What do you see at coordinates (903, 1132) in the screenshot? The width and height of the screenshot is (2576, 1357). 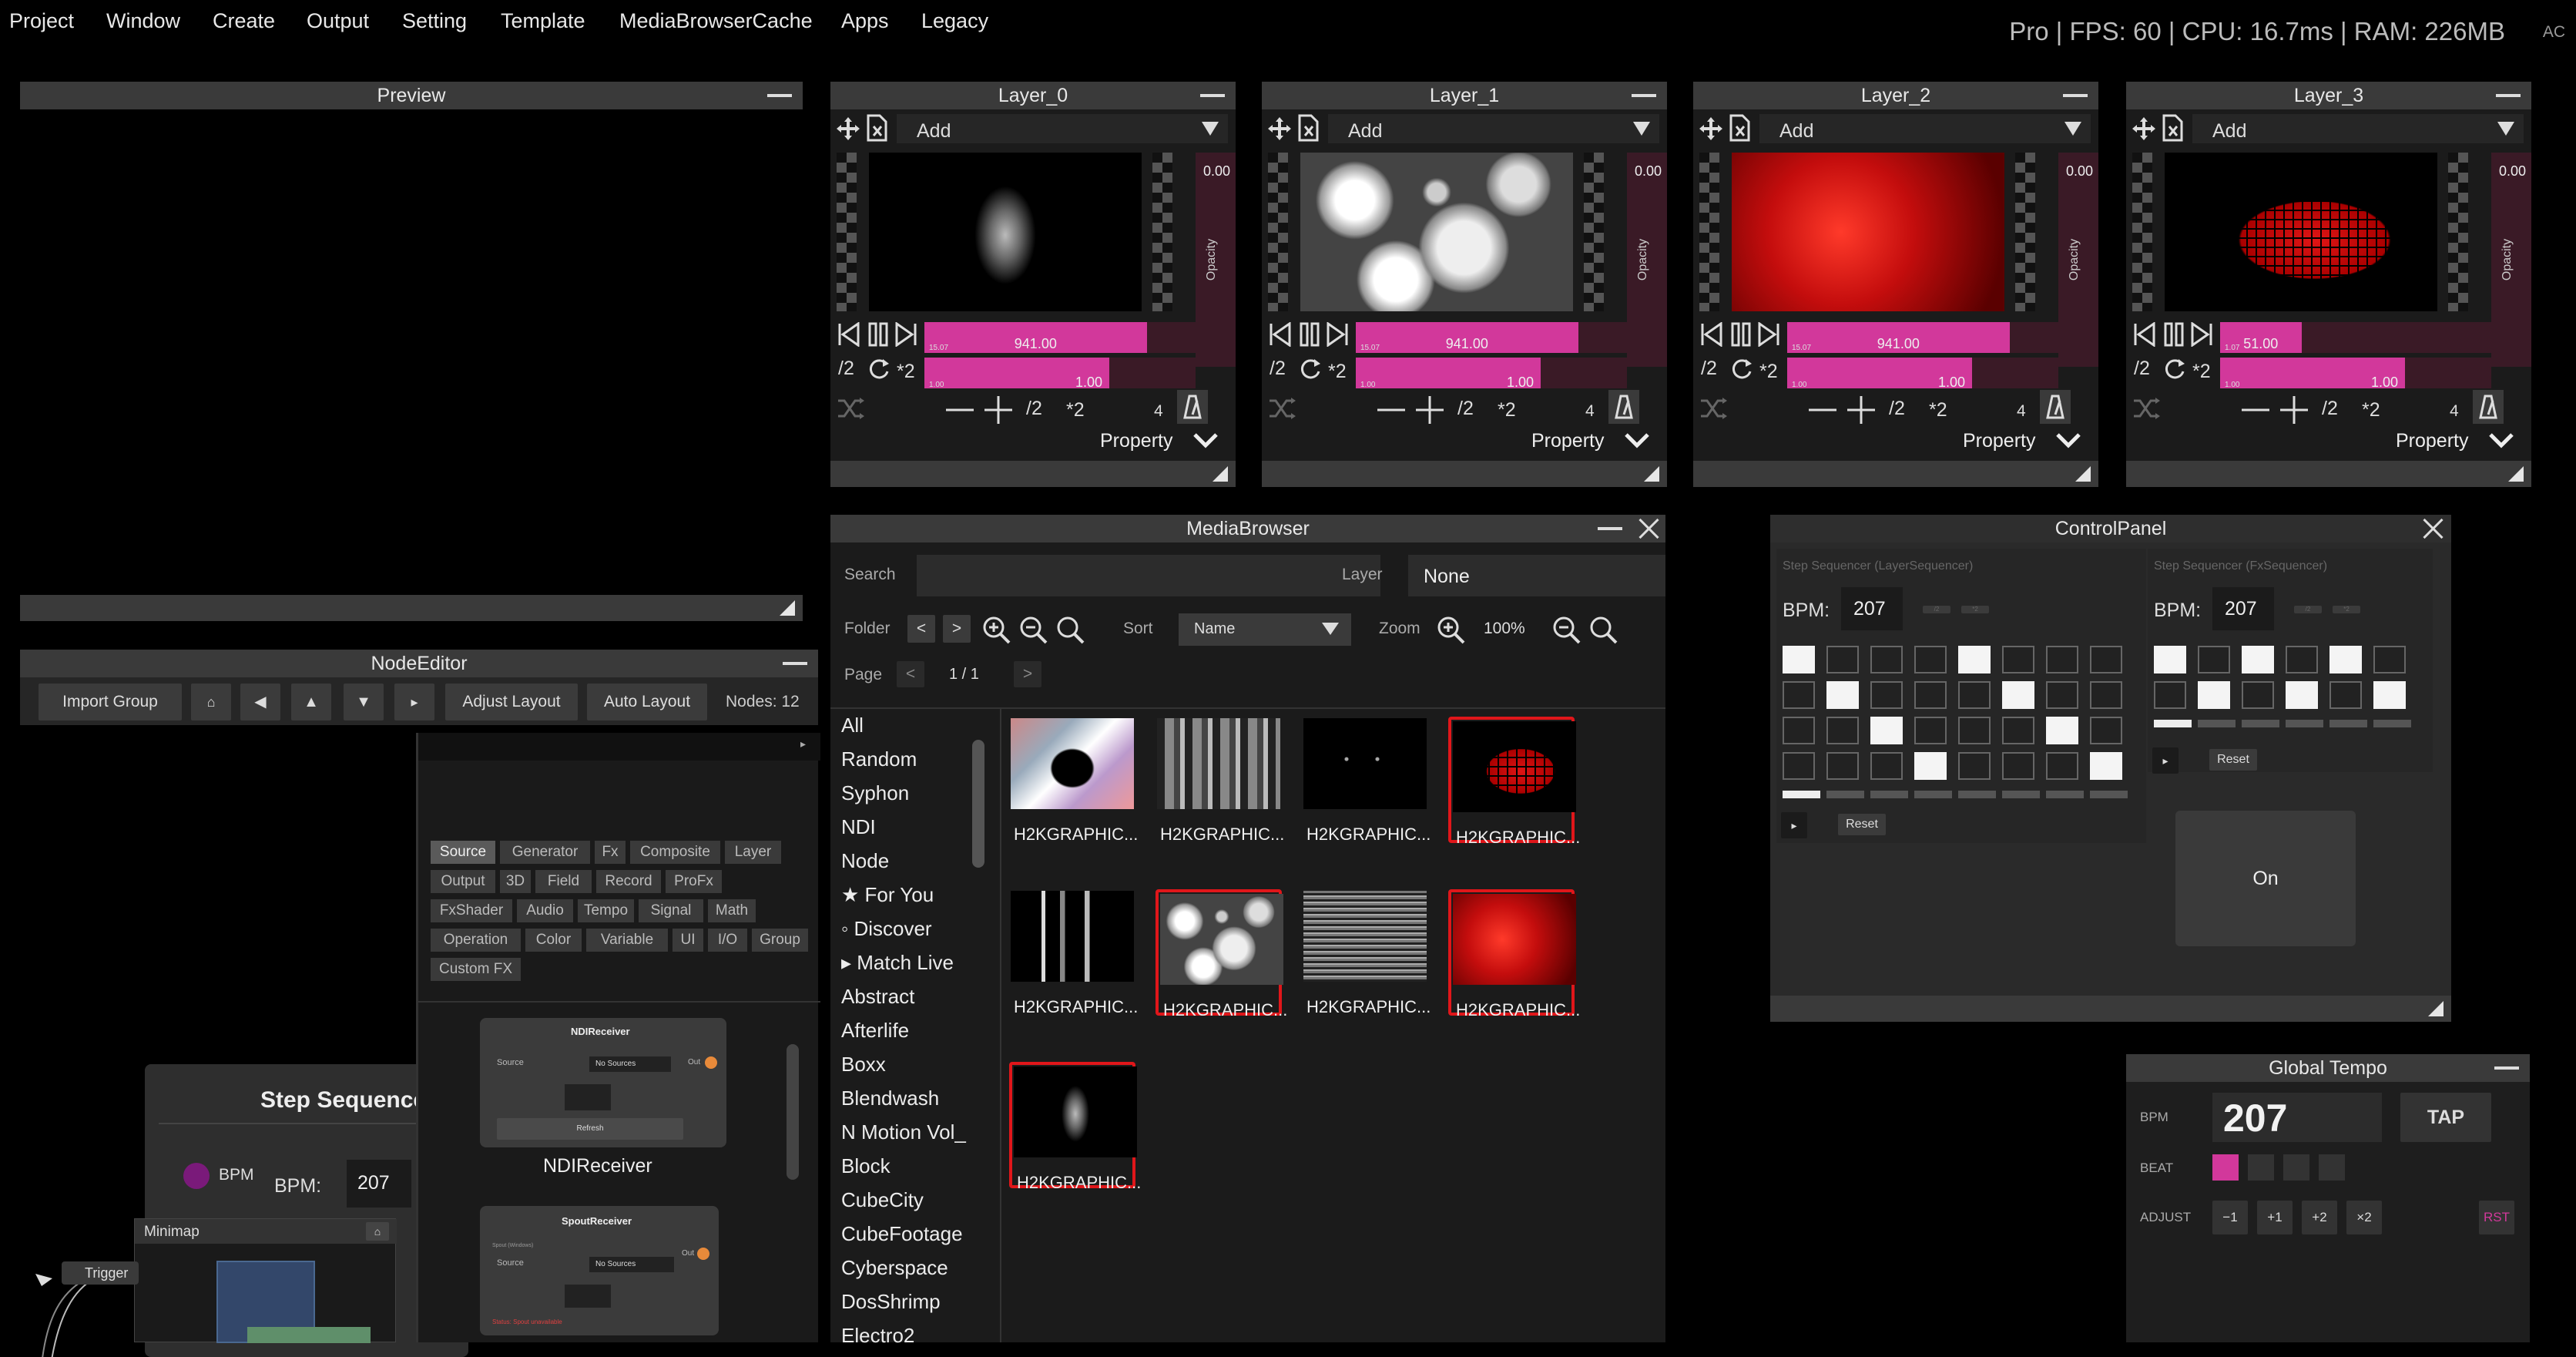 I see `category-item: N Motion Vol_` at bounding box center [903, 1132].